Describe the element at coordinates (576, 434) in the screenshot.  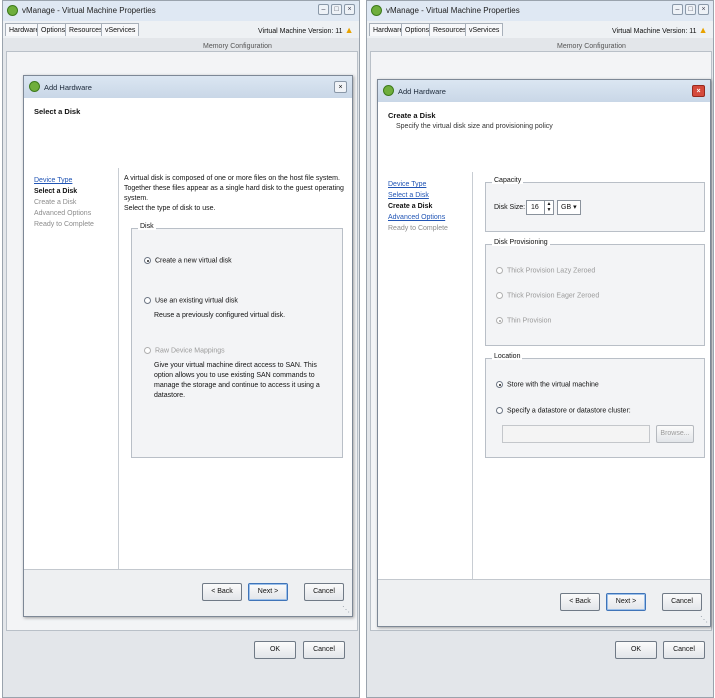
I see `datastore-path-field` at that location.